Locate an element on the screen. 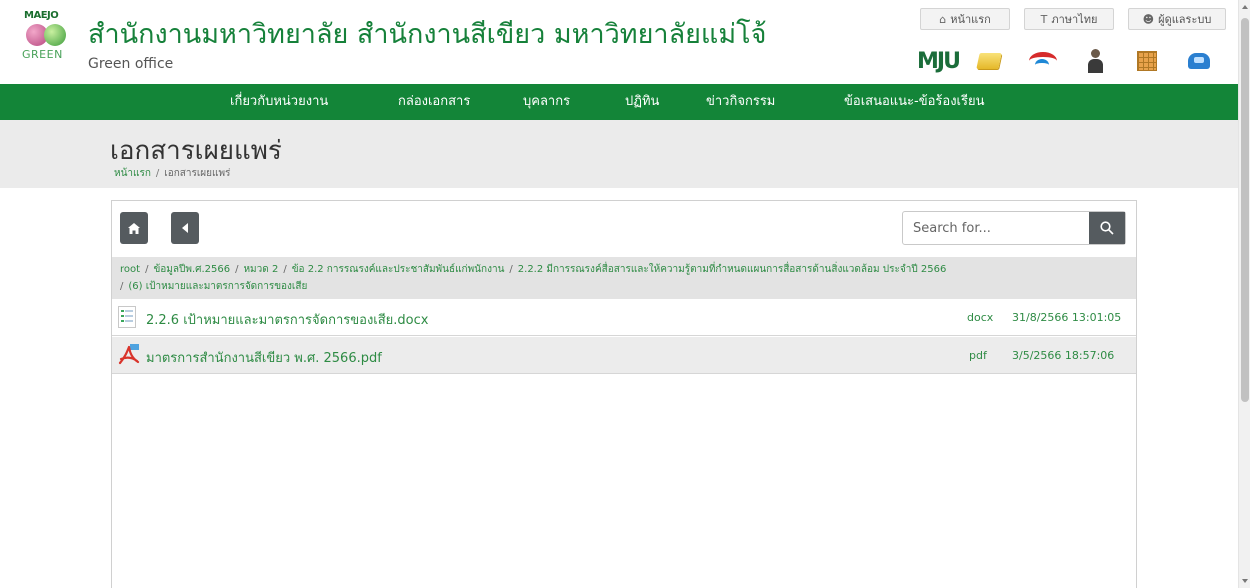 The image size is (1250, 588). language-button-label: ภาษาไทย is located at coordinates (1074, 19).